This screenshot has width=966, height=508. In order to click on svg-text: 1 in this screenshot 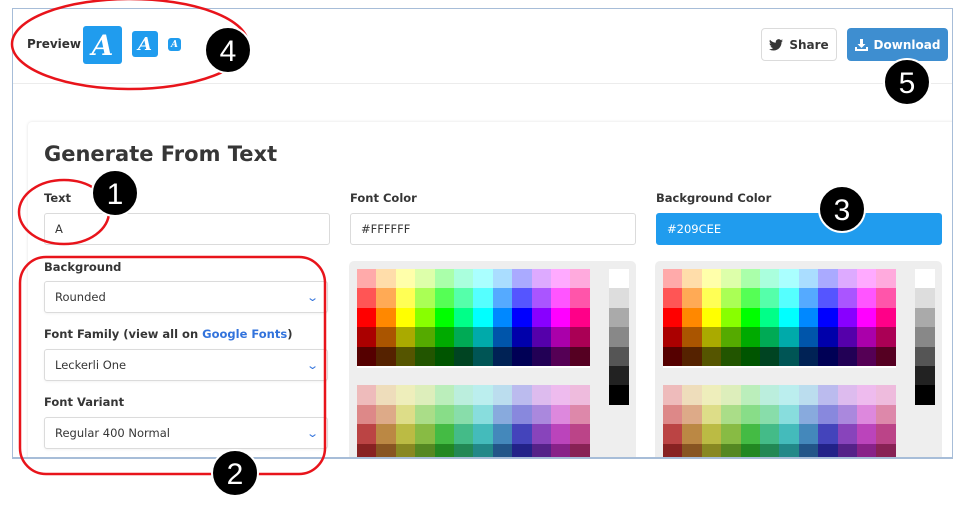, I will do `click(115, 194)`.